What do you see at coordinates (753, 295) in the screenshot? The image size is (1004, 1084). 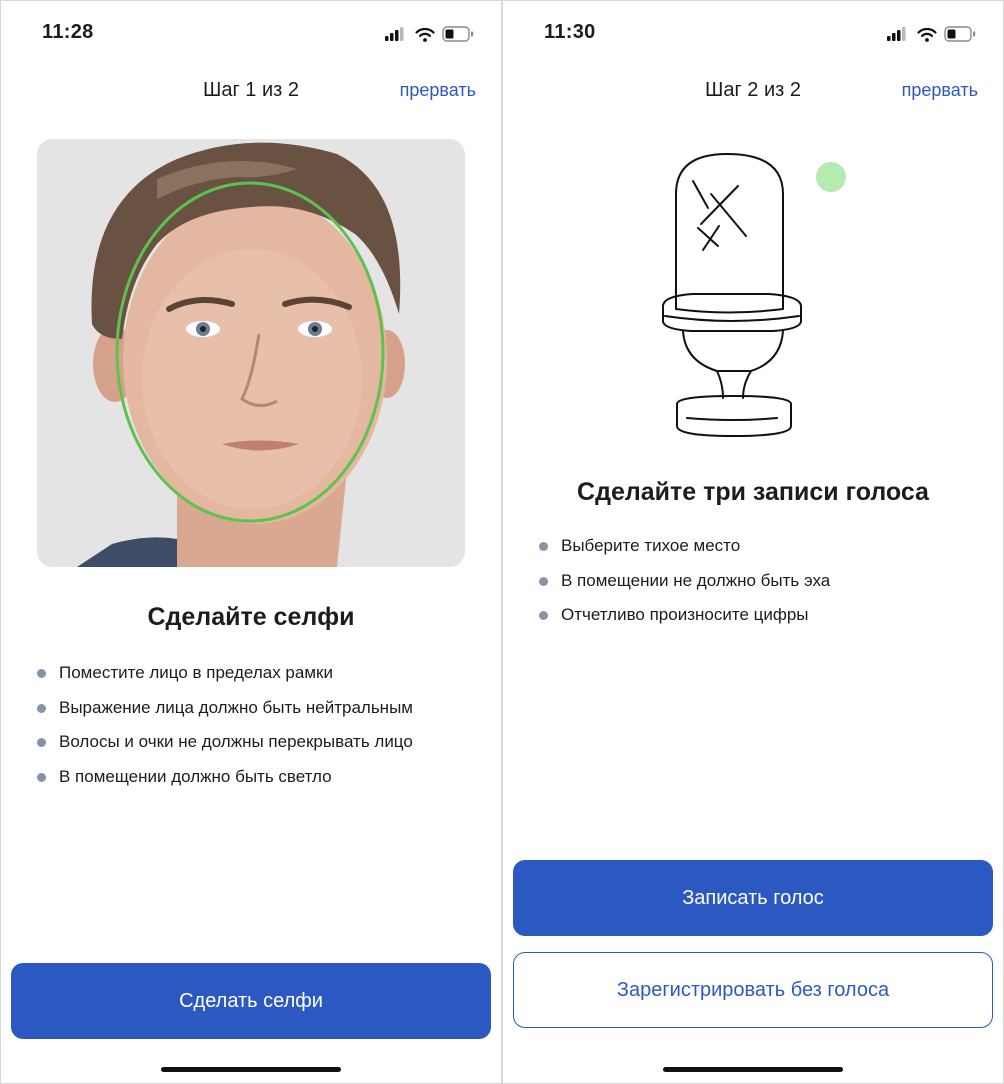 I see `microphone-illustration` at bounding box center [753, 295].